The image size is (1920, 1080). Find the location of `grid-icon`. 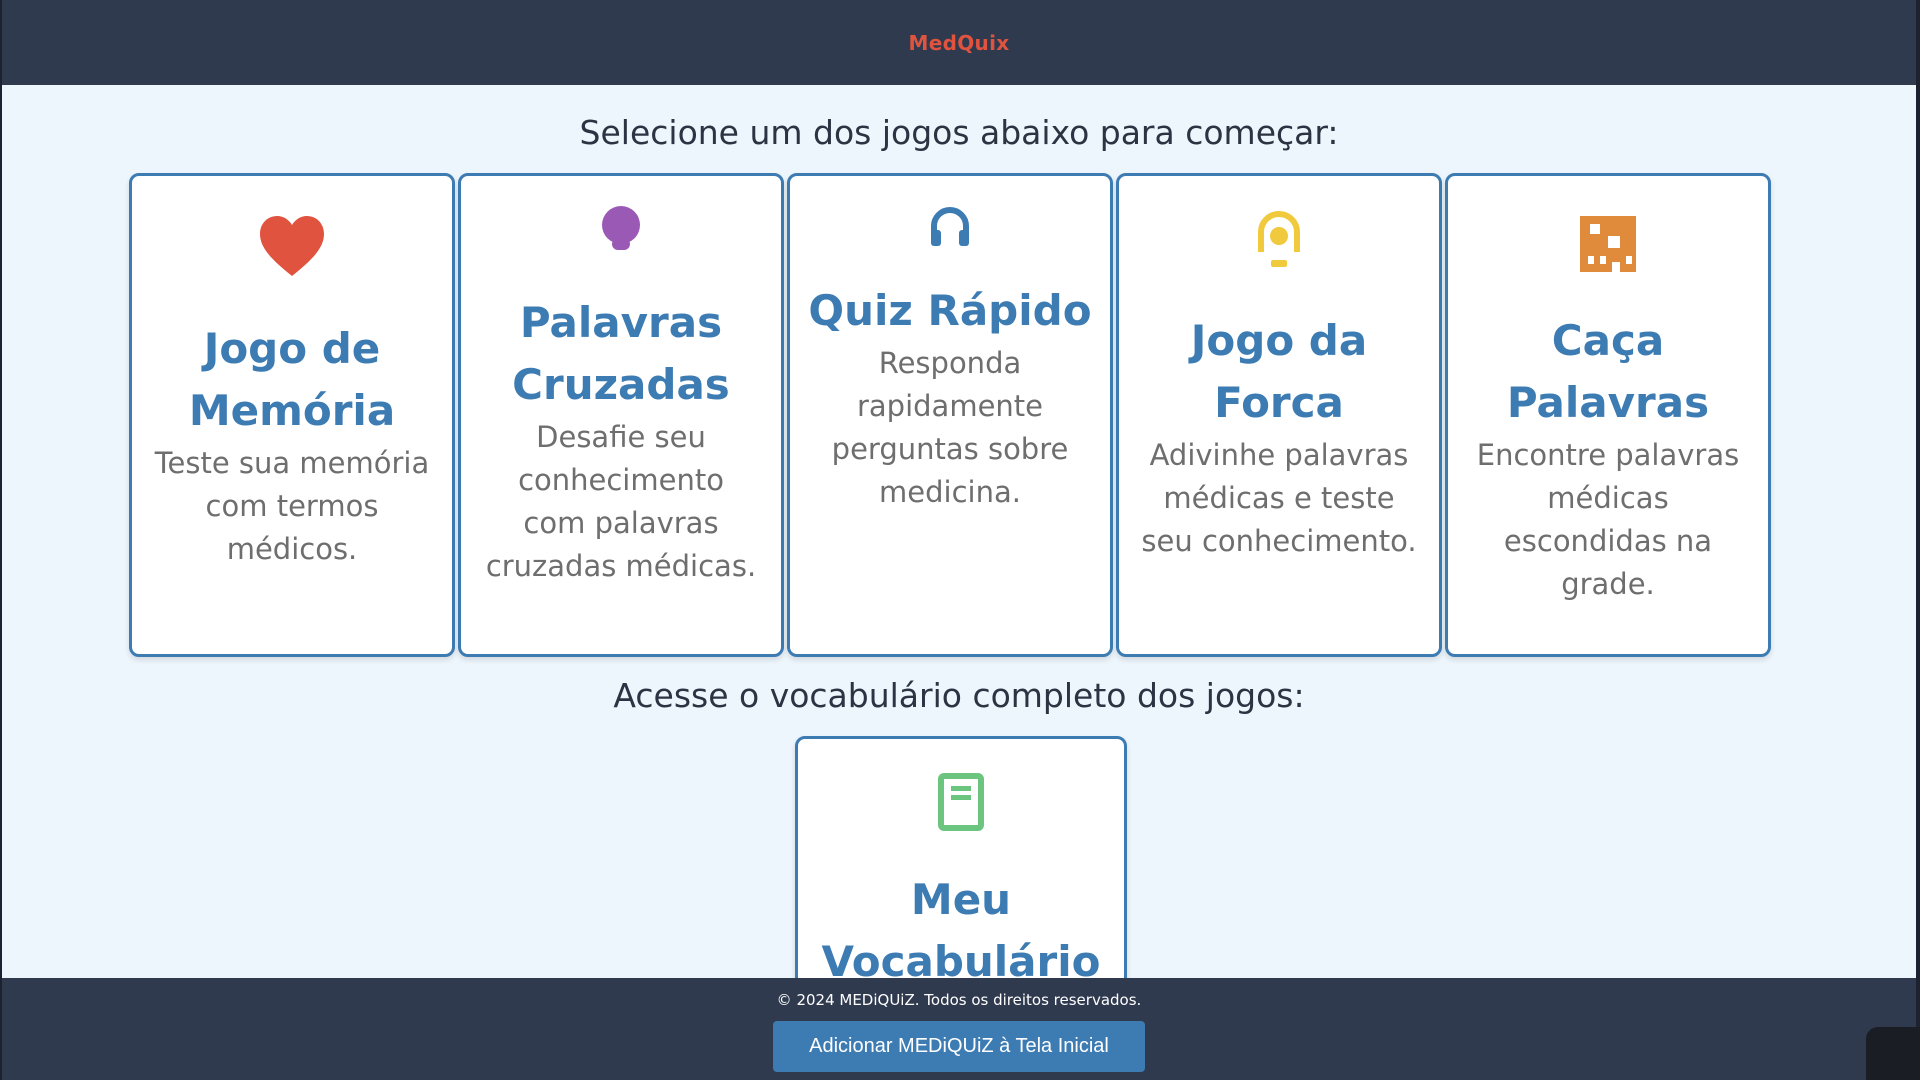

grid-icon is located at coordinates (1608, 246).